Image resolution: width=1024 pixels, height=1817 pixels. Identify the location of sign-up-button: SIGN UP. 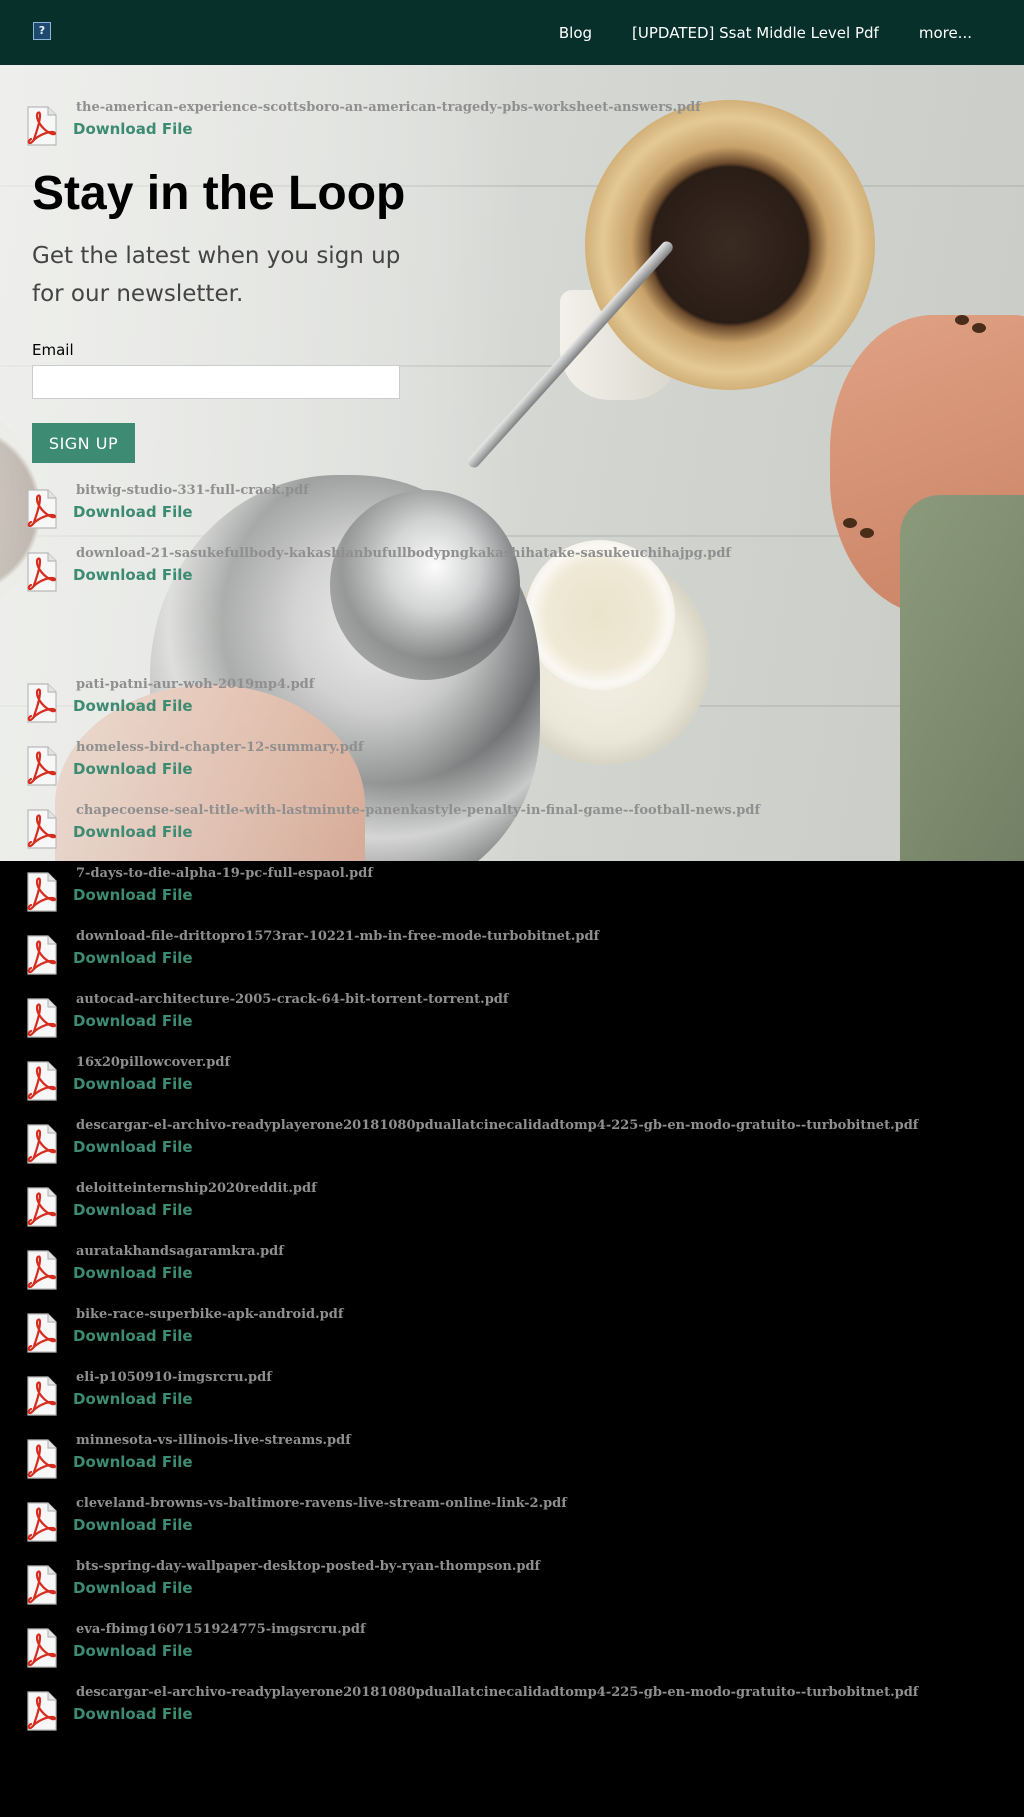
(83, 443).